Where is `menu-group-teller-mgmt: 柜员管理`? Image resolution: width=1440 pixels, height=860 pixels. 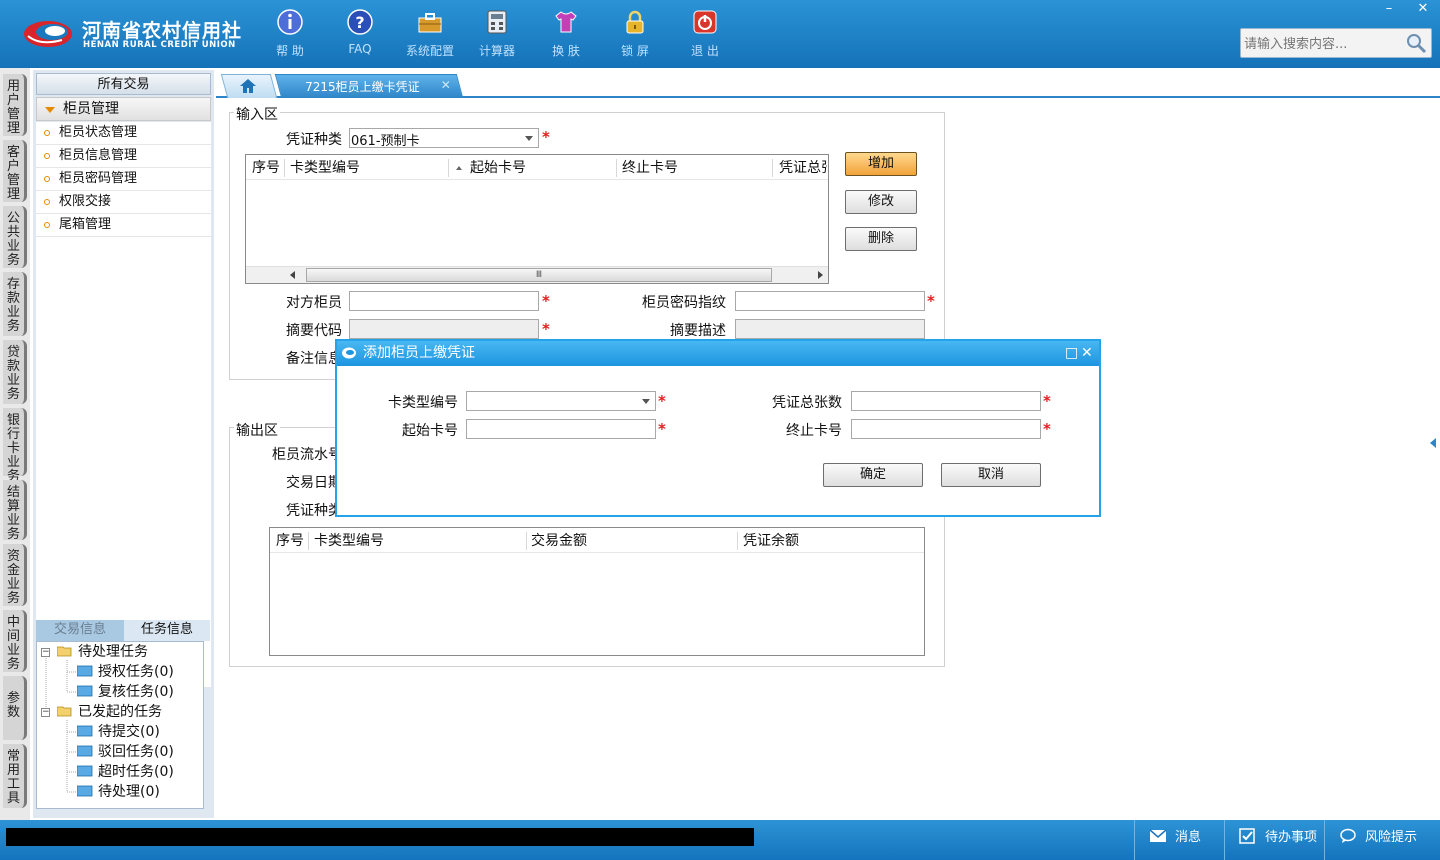 menu-group-teller-mgmt: 柜员管理 is located at coordinates (123, 109).